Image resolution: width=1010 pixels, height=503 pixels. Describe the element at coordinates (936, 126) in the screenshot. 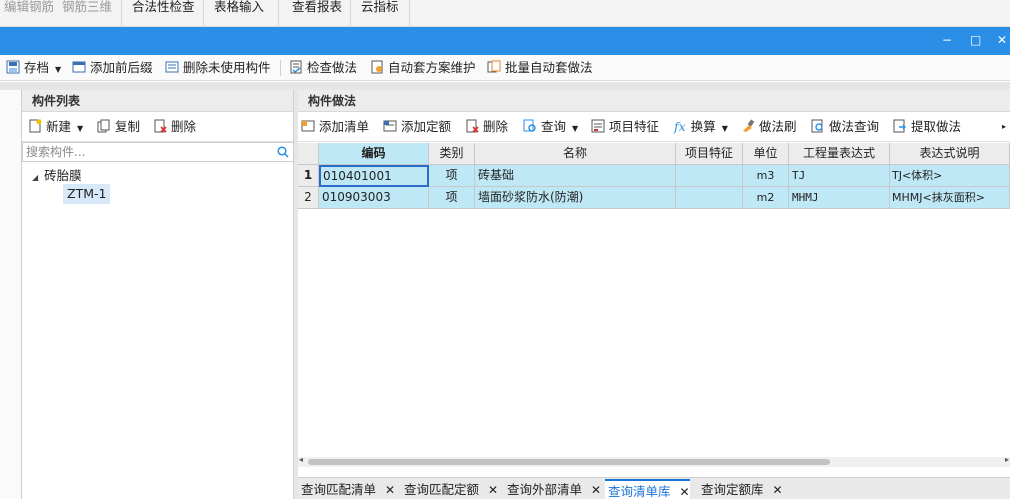

I see `extract-method-label: 提取做法` at that location.